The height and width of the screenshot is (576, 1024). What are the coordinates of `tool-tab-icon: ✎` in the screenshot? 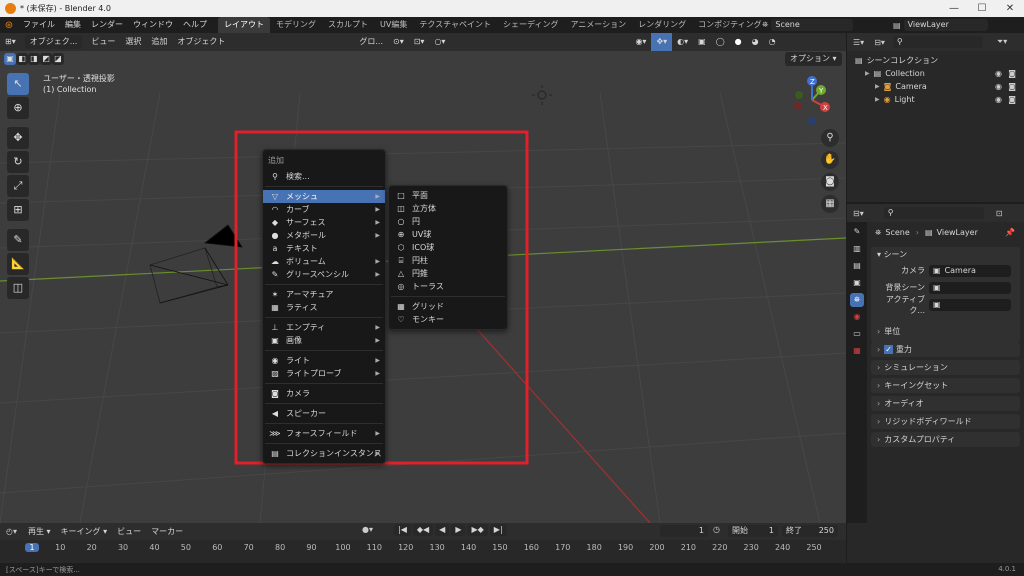 It's located at (857, 232).